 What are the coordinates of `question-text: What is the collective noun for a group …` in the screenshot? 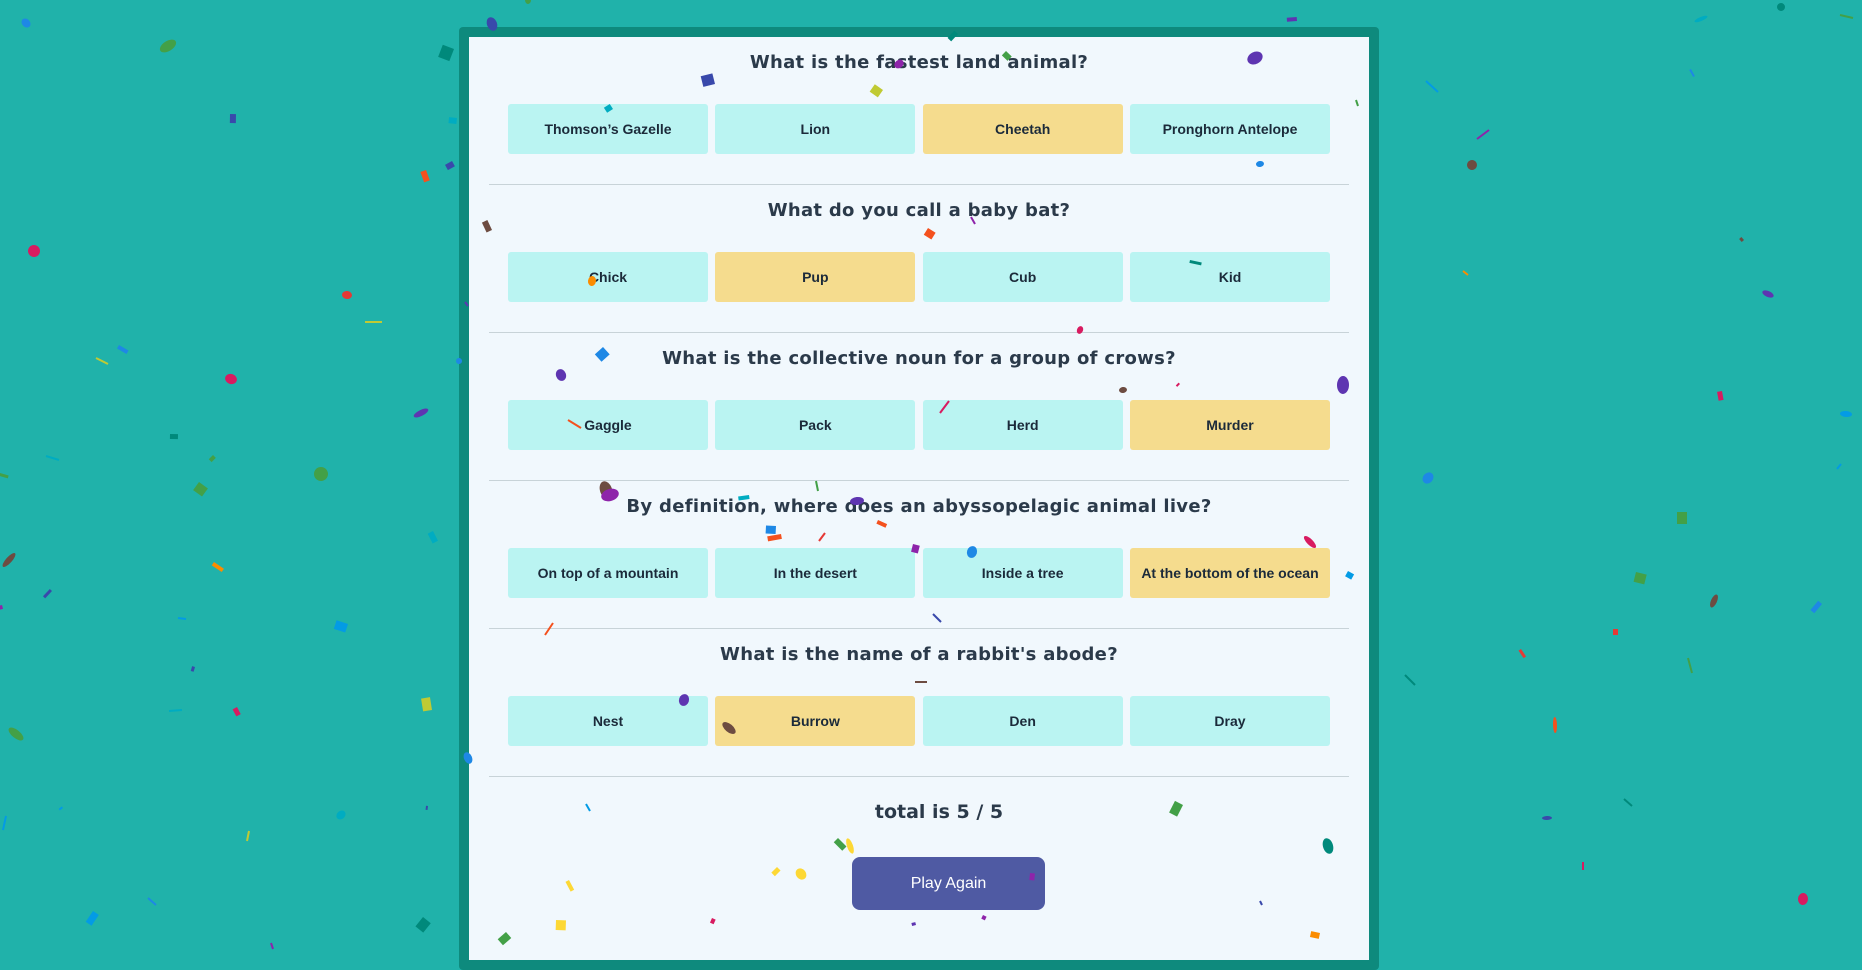 It's located at (919, 358).